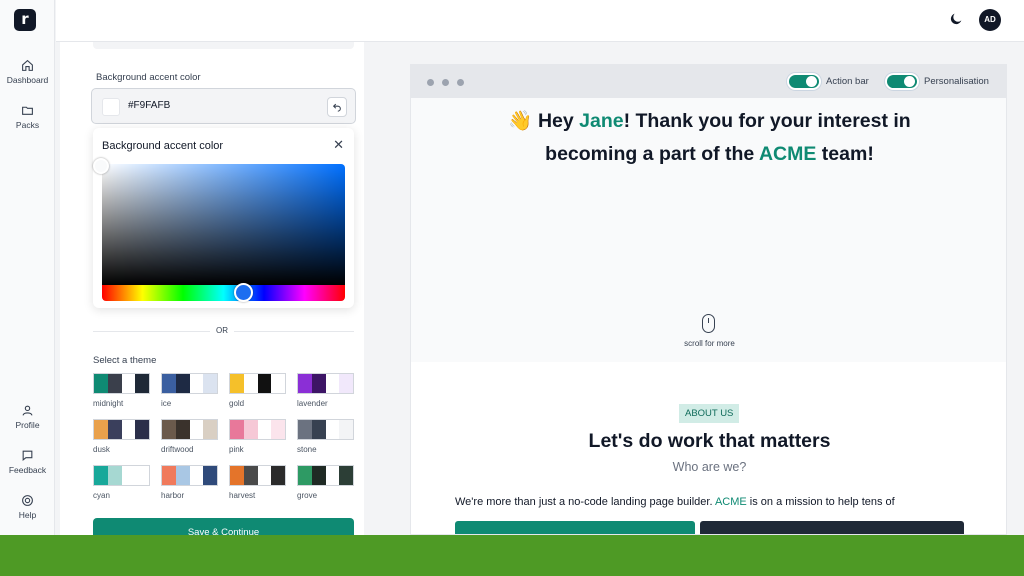 Image resolution: width=1024 pixels, height=576 pixels. I want to click on secondary-cta-button, so click(832, 527).